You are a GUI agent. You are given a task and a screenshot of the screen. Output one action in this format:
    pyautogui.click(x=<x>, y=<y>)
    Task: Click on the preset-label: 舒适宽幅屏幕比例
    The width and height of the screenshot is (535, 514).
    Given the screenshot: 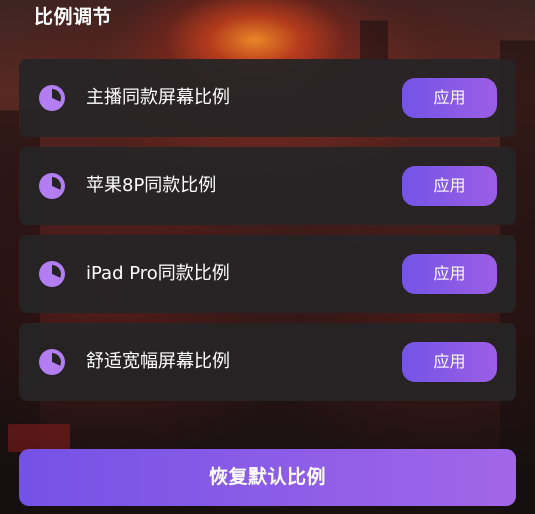 What is the action you would take?
    pyautogui.click(x=158, y=361)
    